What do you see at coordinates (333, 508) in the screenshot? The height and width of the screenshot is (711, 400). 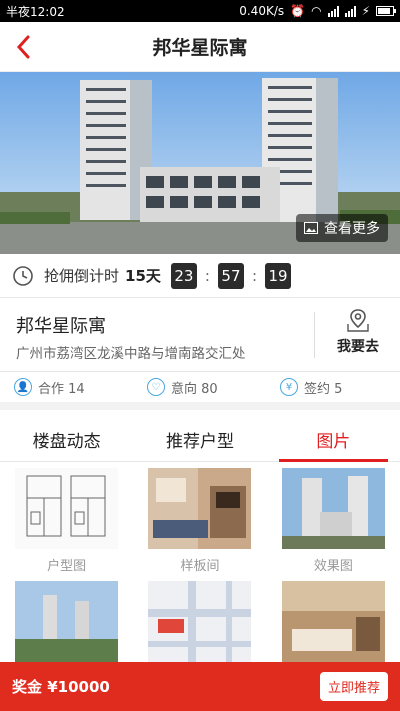 I see `rendering-thumbnail` at bounding box center [333, 508].